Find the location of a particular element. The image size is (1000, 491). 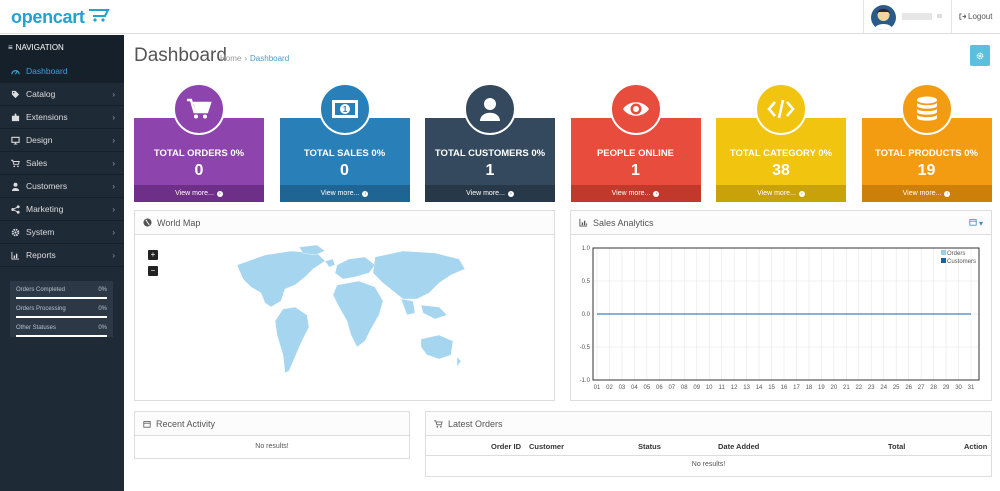

progress-percent: 0% is located at coordinates (102, 309).